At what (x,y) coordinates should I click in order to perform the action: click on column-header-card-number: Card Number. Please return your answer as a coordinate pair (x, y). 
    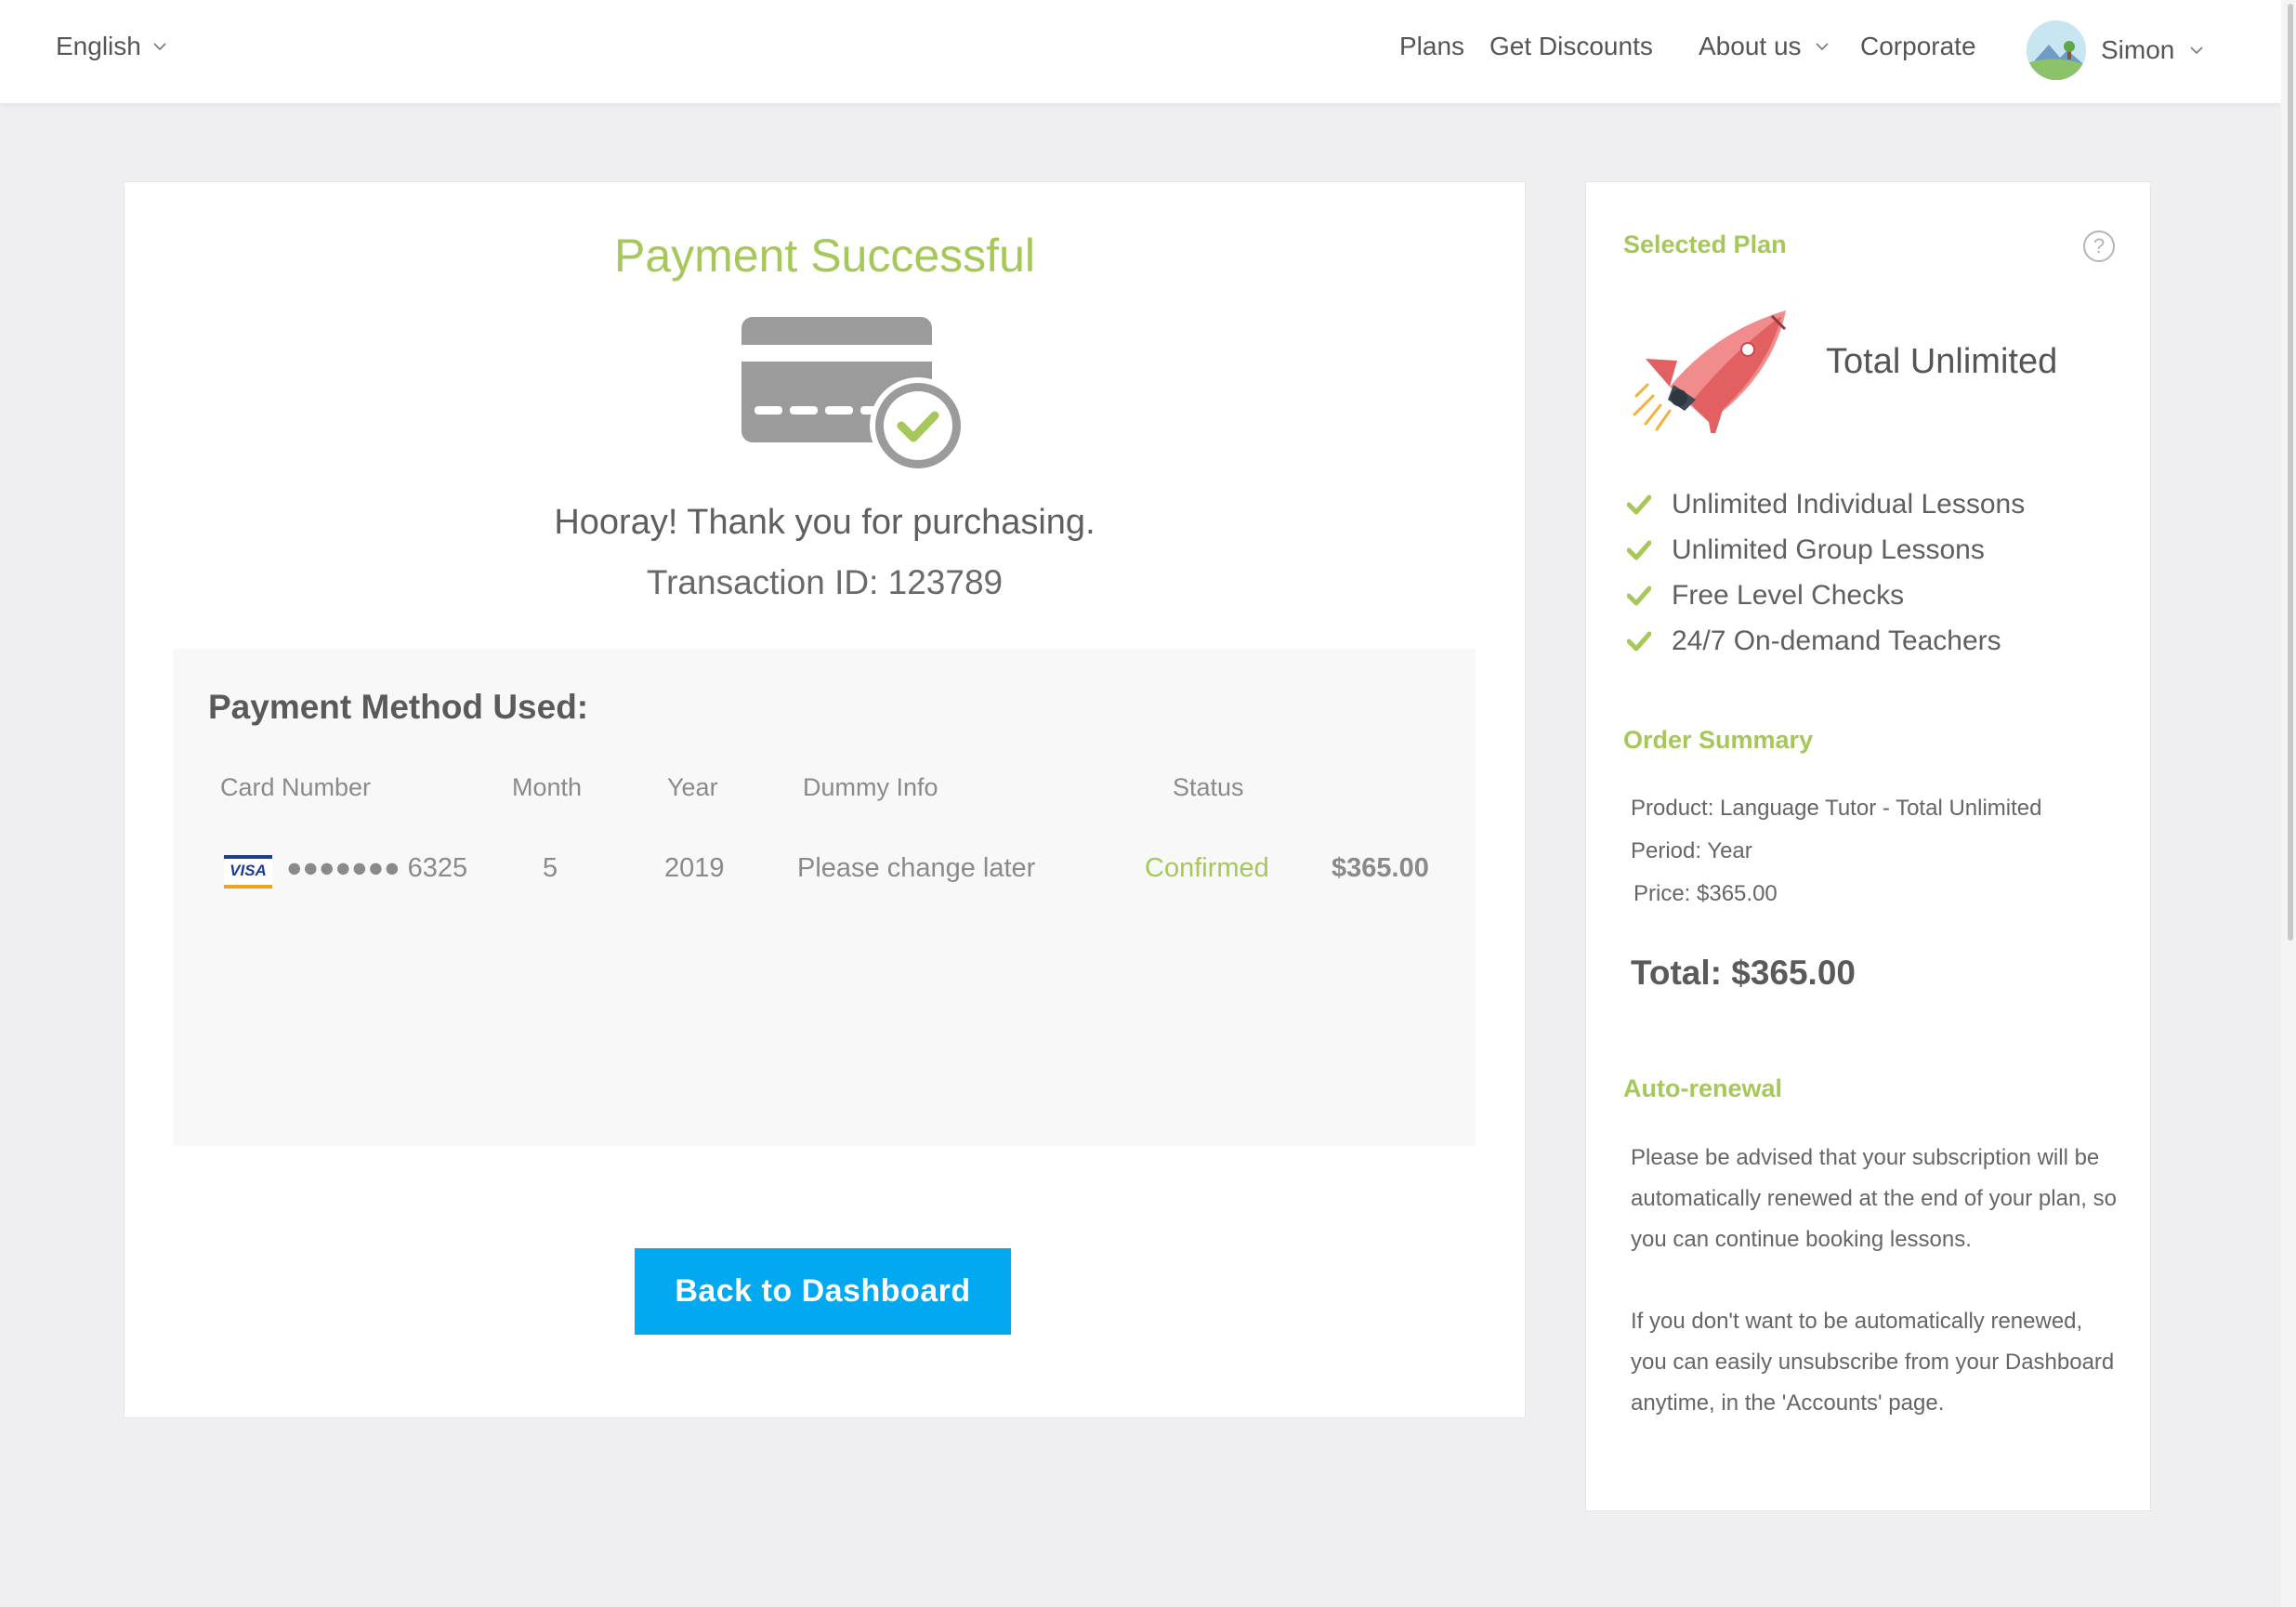
    Looking at the image, I should click on (296, 787).